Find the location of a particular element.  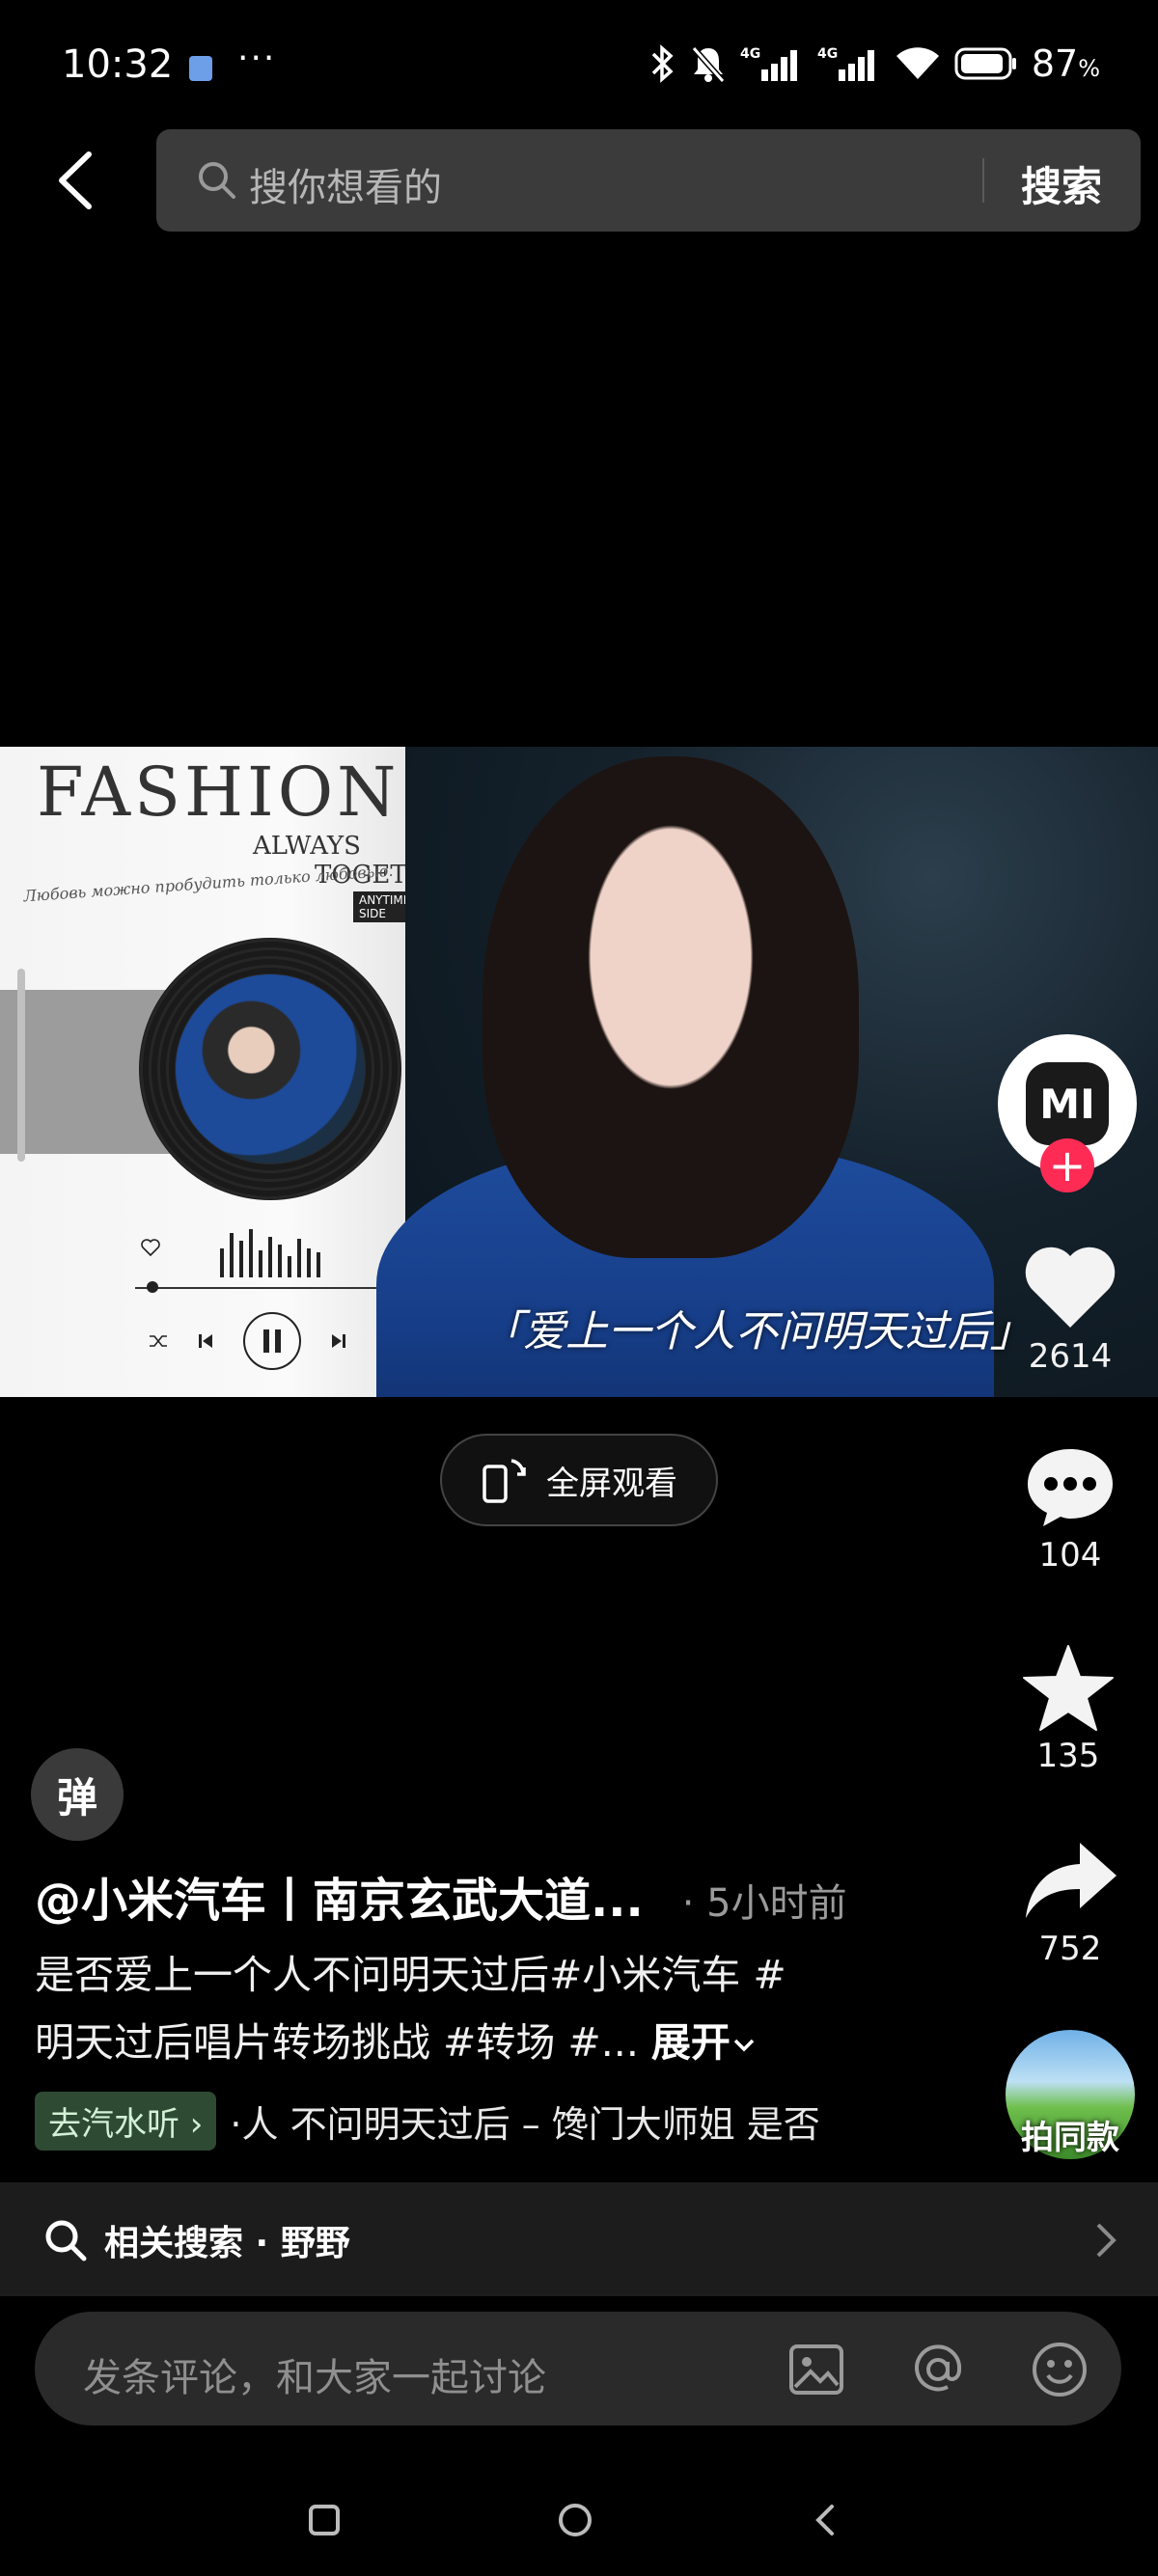

wifi-icon is located at coordinates (917, 63).